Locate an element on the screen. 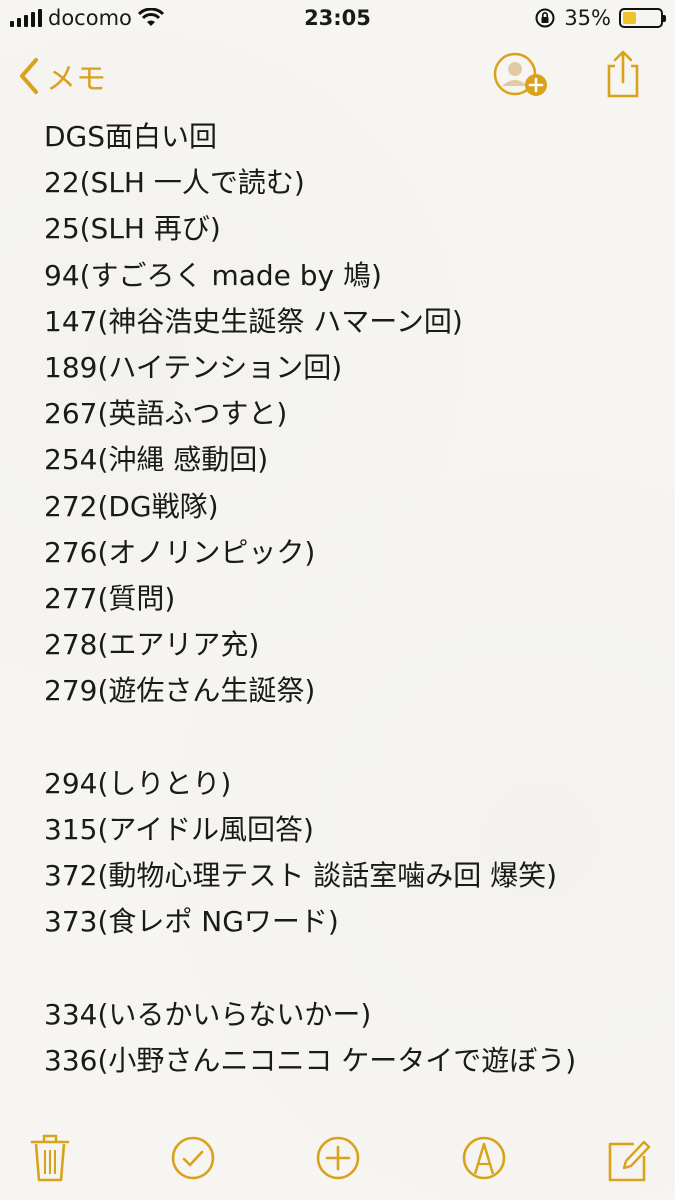  orientation-lock-icon is located at coordinates (545, 18).